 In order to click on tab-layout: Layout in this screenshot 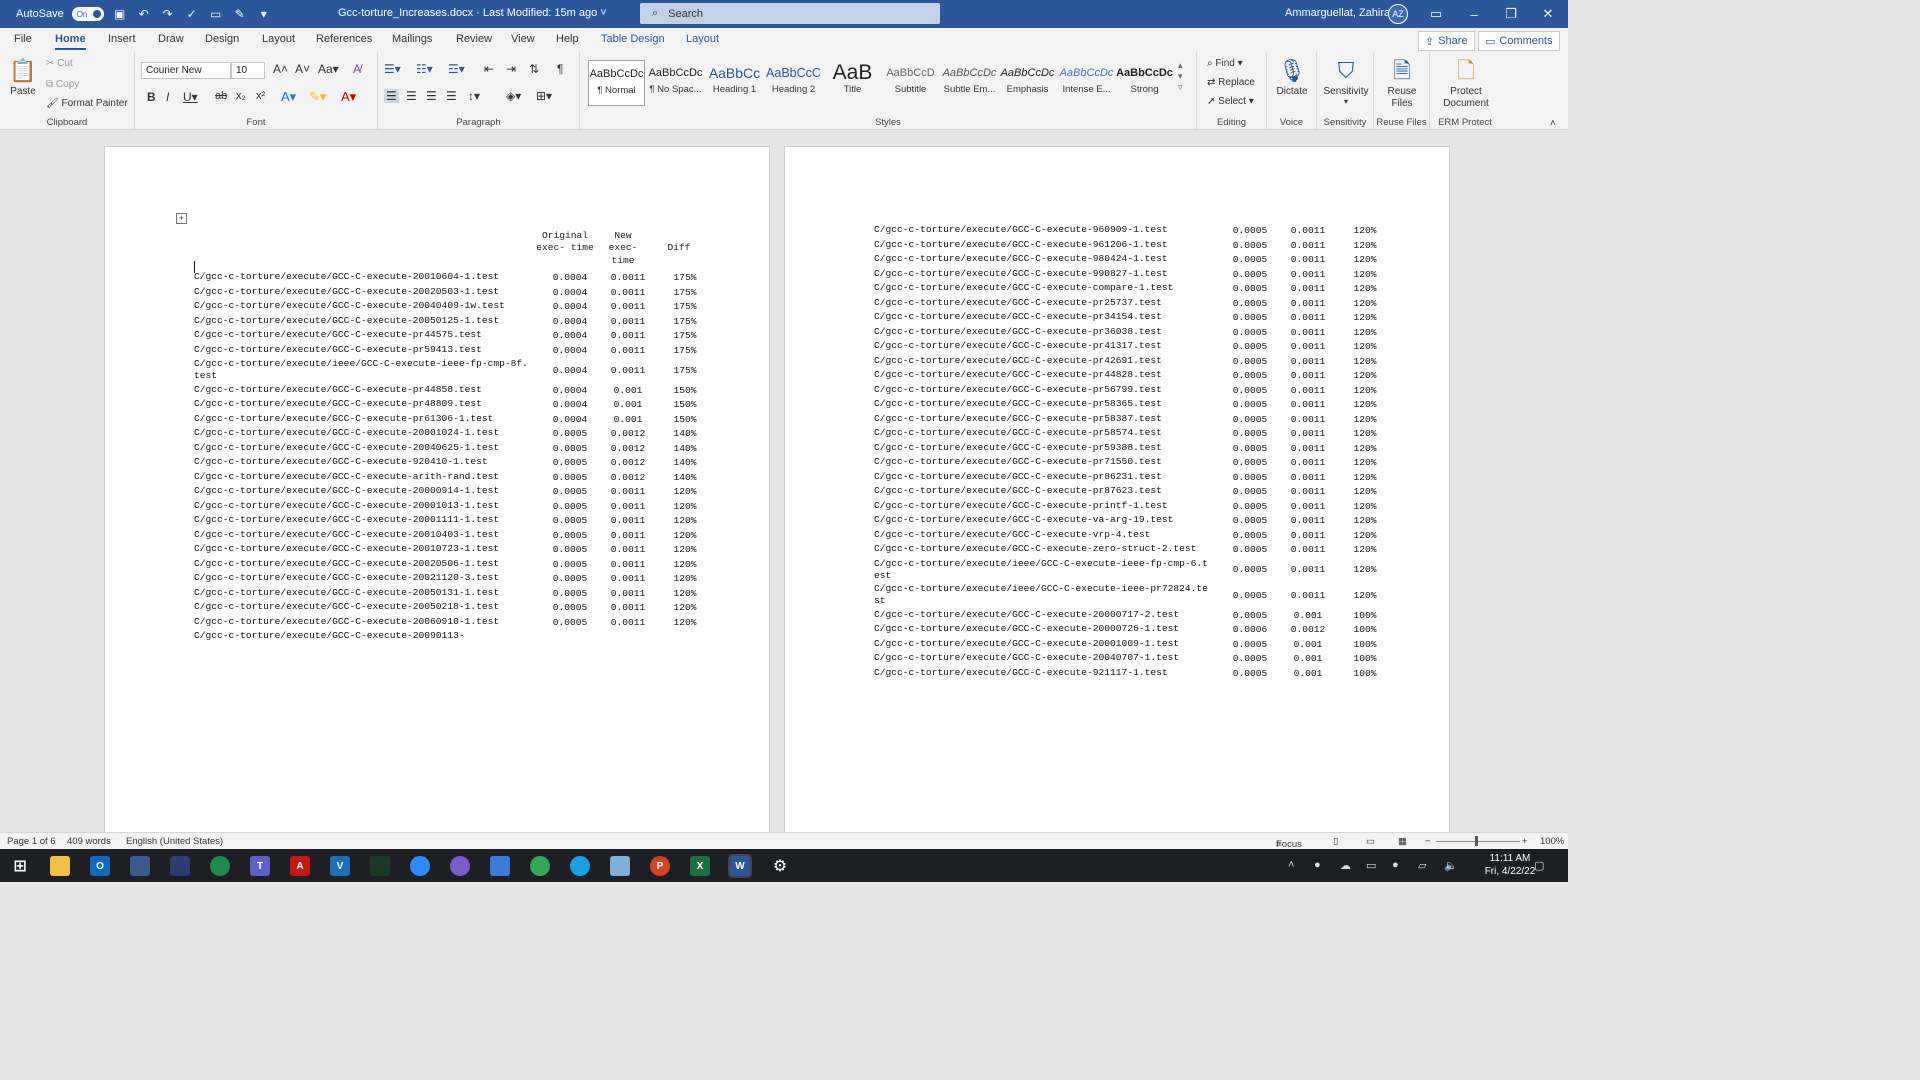, I will do `click(278, 39)`.